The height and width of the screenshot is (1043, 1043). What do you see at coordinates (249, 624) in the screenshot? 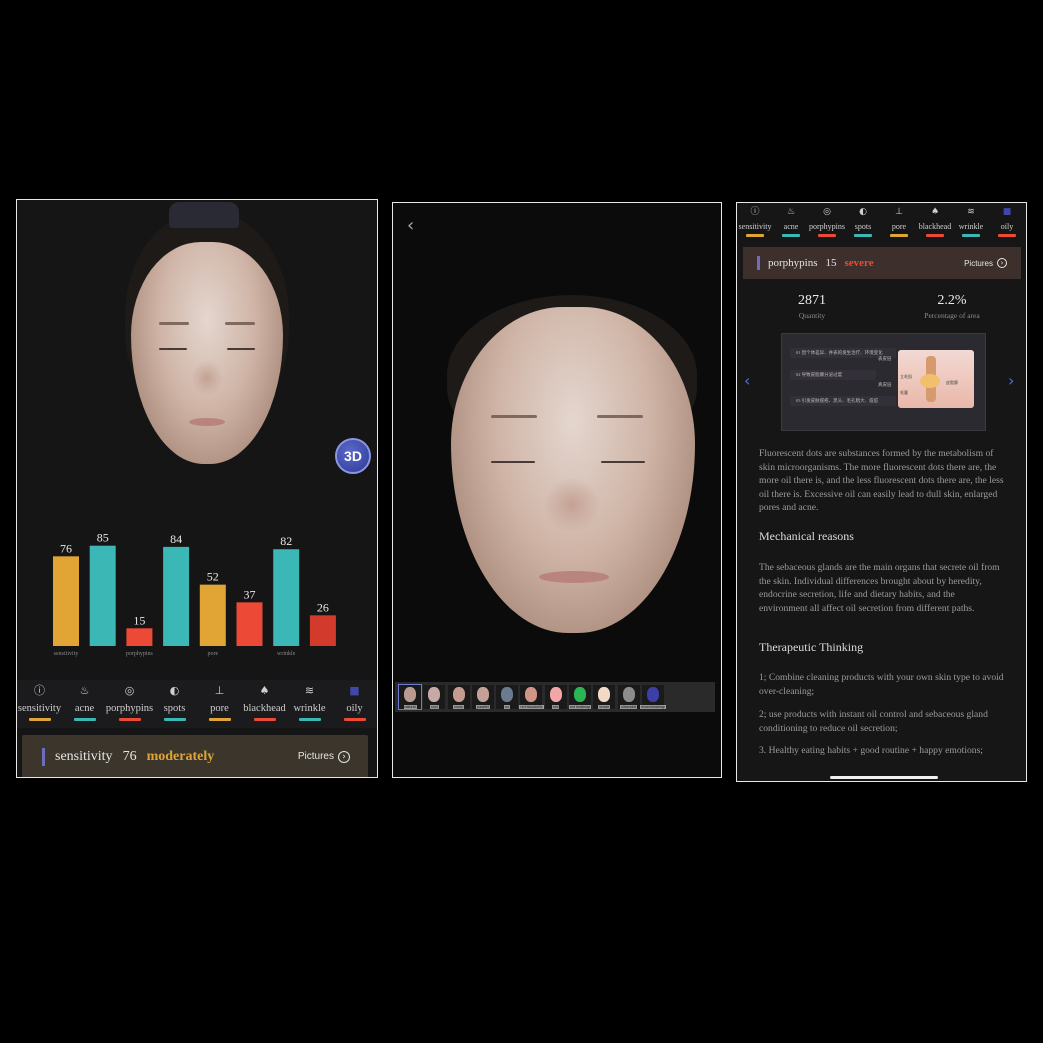
I see `bar-blackhead` at bounding box center [249, 624].